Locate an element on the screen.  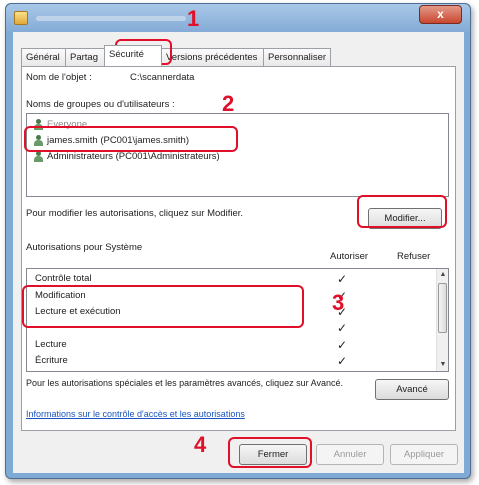
apply-button: Appliquer is located at coordinates (424, 454).